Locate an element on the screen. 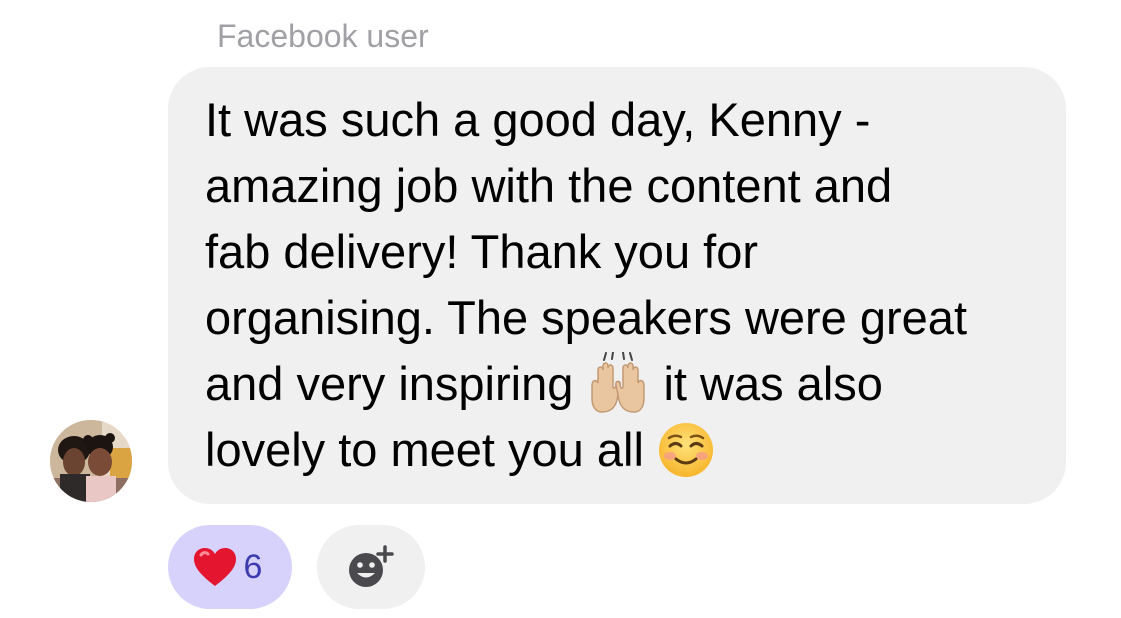 The width and height of the screenshot is (1121, 618). sender-name: Facebook user is located at coordinates (323, 36).